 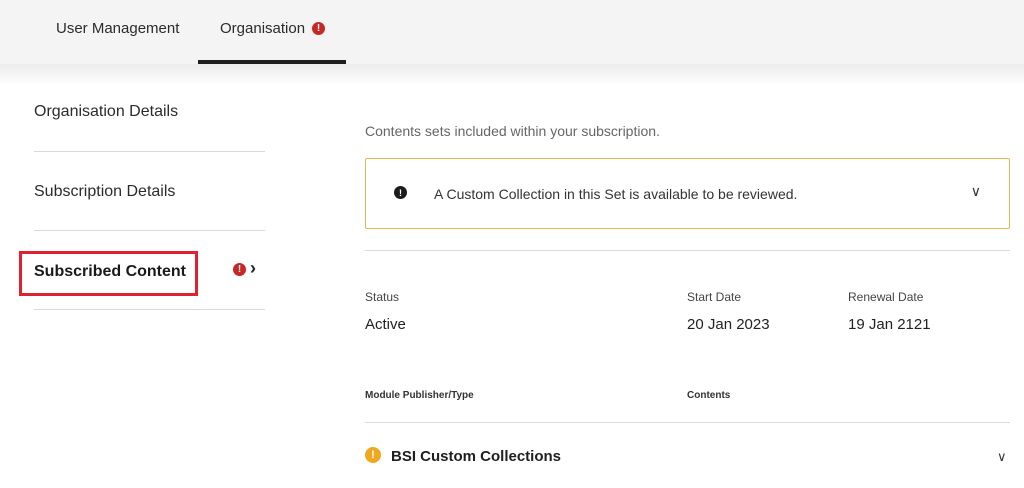 What do you see at coordinates (382, 297) in the screenshot?
I see `status-label: Status` at bounding box center [382, 297].